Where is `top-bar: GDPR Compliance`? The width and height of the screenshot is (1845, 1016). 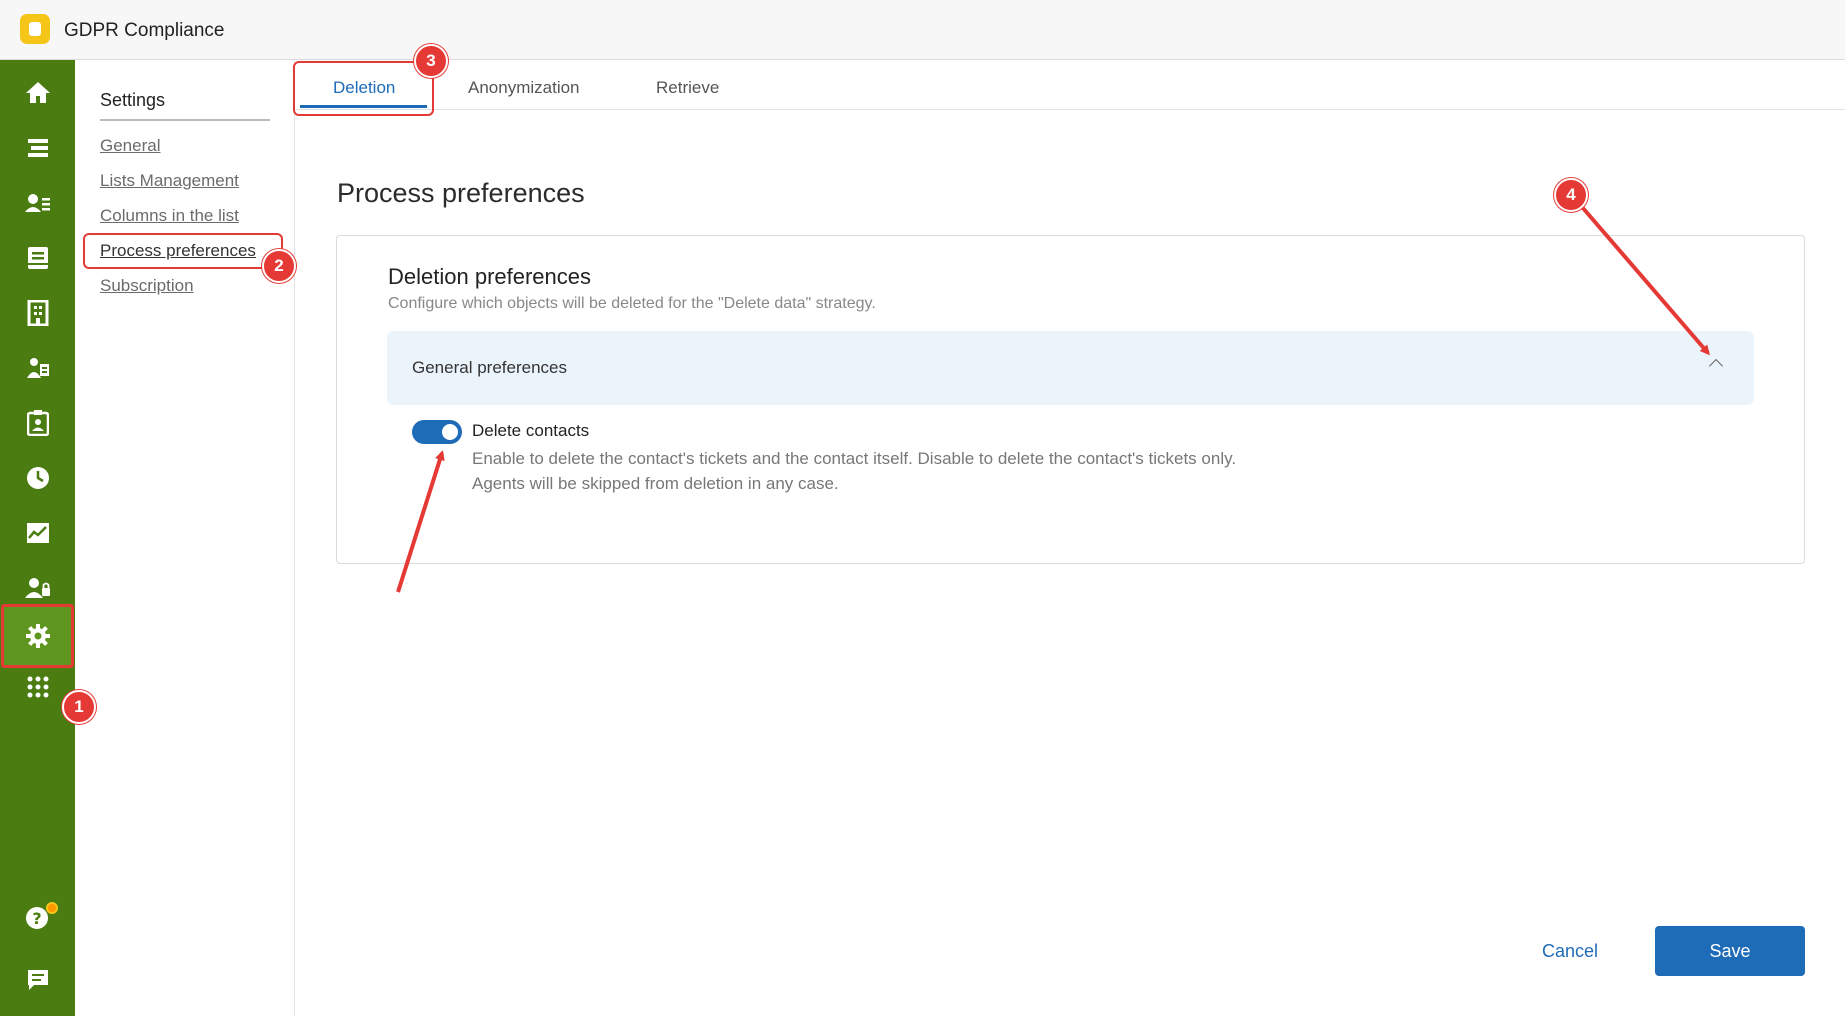 top-bar: GDPR Compliance is located at coordinates (922, 30).